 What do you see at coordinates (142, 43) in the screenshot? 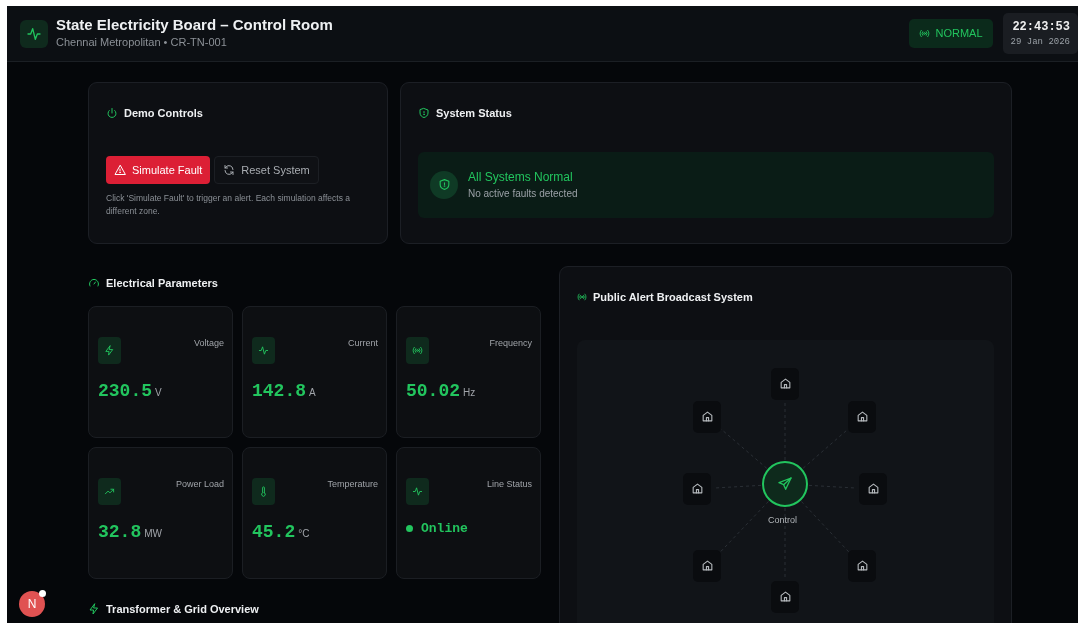
I see `location-subtitle: Chennai Metropolitan • CR-TN-001` at bounding box center [142, 43].